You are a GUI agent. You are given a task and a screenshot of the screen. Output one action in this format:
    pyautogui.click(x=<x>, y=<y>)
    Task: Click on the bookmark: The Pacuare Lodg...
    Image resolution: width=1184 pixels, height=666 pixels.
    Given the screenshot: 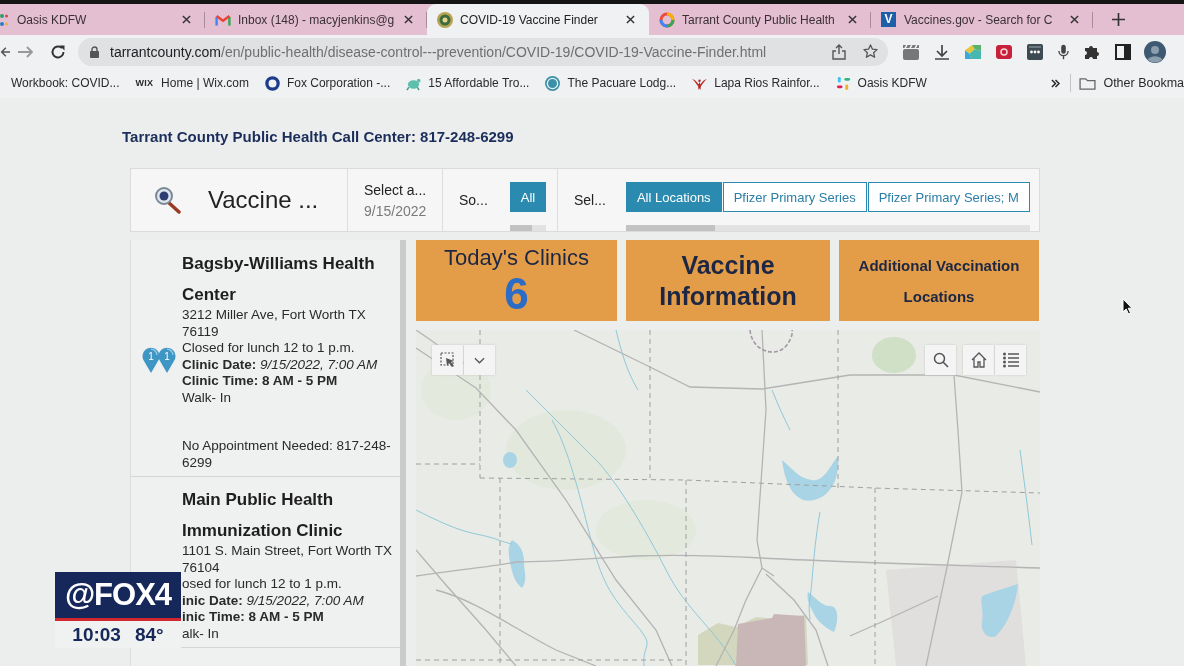 What is the action you would take?
    pyautogui.click(x=611, y=83)
    